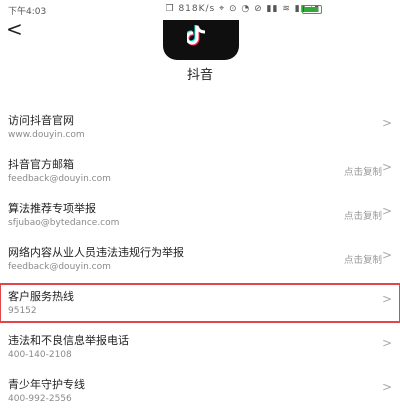  I want to click on list-item: 客户服务热线 95152 >, so click(200, 303).